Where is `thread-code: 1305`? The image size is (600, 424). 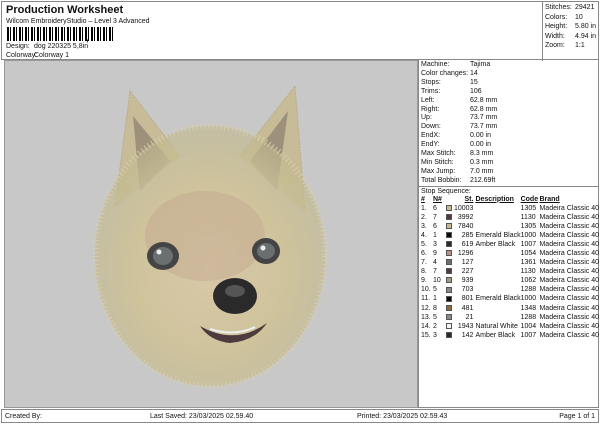 thread-code: 1305 is located at coordinates (528, 226).